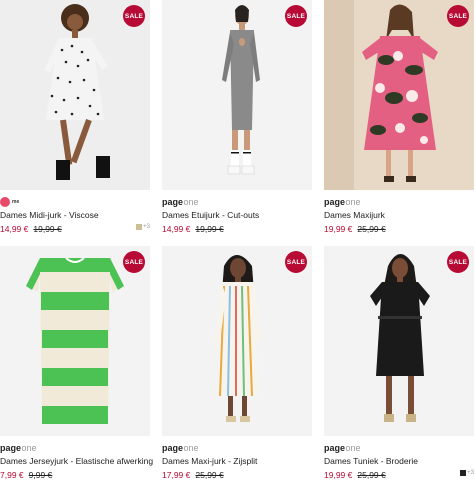 The image size is (475, 480). I want to click on original-price: 9,99 €, so click(40, 475).